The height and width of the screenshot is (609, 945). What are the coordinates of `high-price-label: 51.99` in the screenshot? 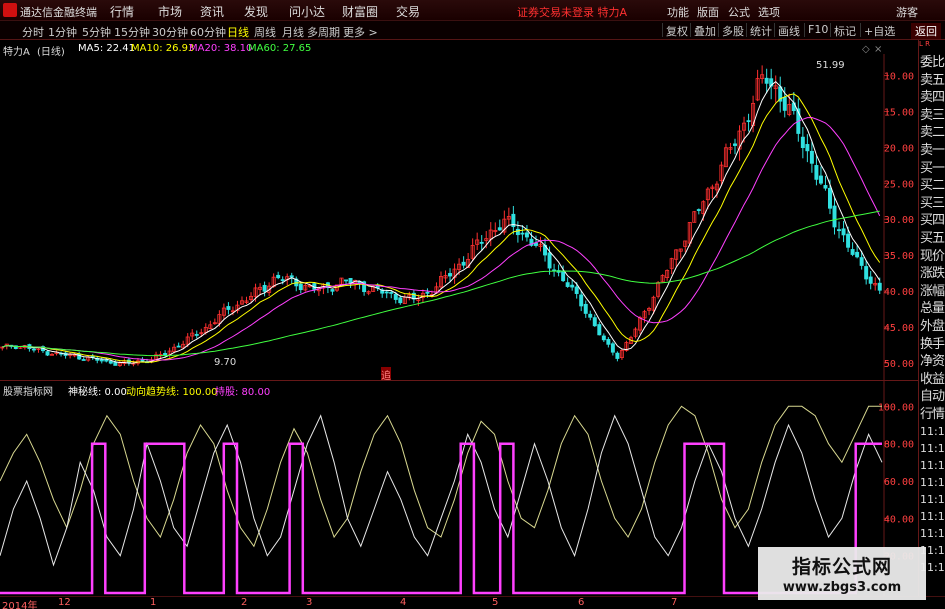 It's located at (830, 65).